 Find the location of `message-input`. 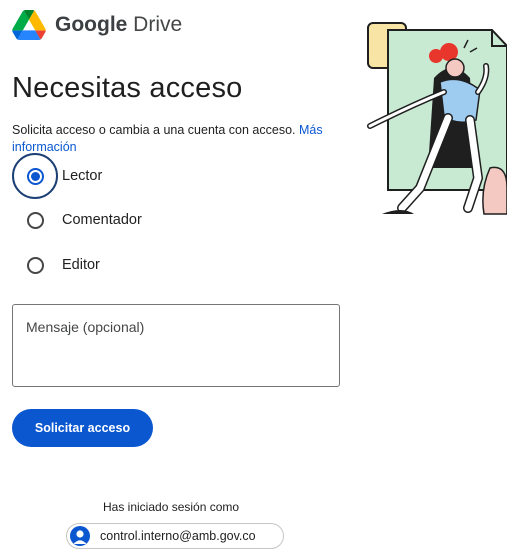

message-input is located at coordinates (176, 345).